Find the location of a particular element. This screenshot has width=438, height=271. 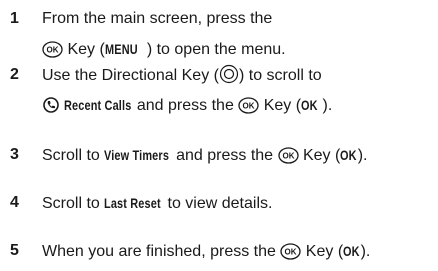

step-line: From the main screen, press the is located at coordinates (239, 19).